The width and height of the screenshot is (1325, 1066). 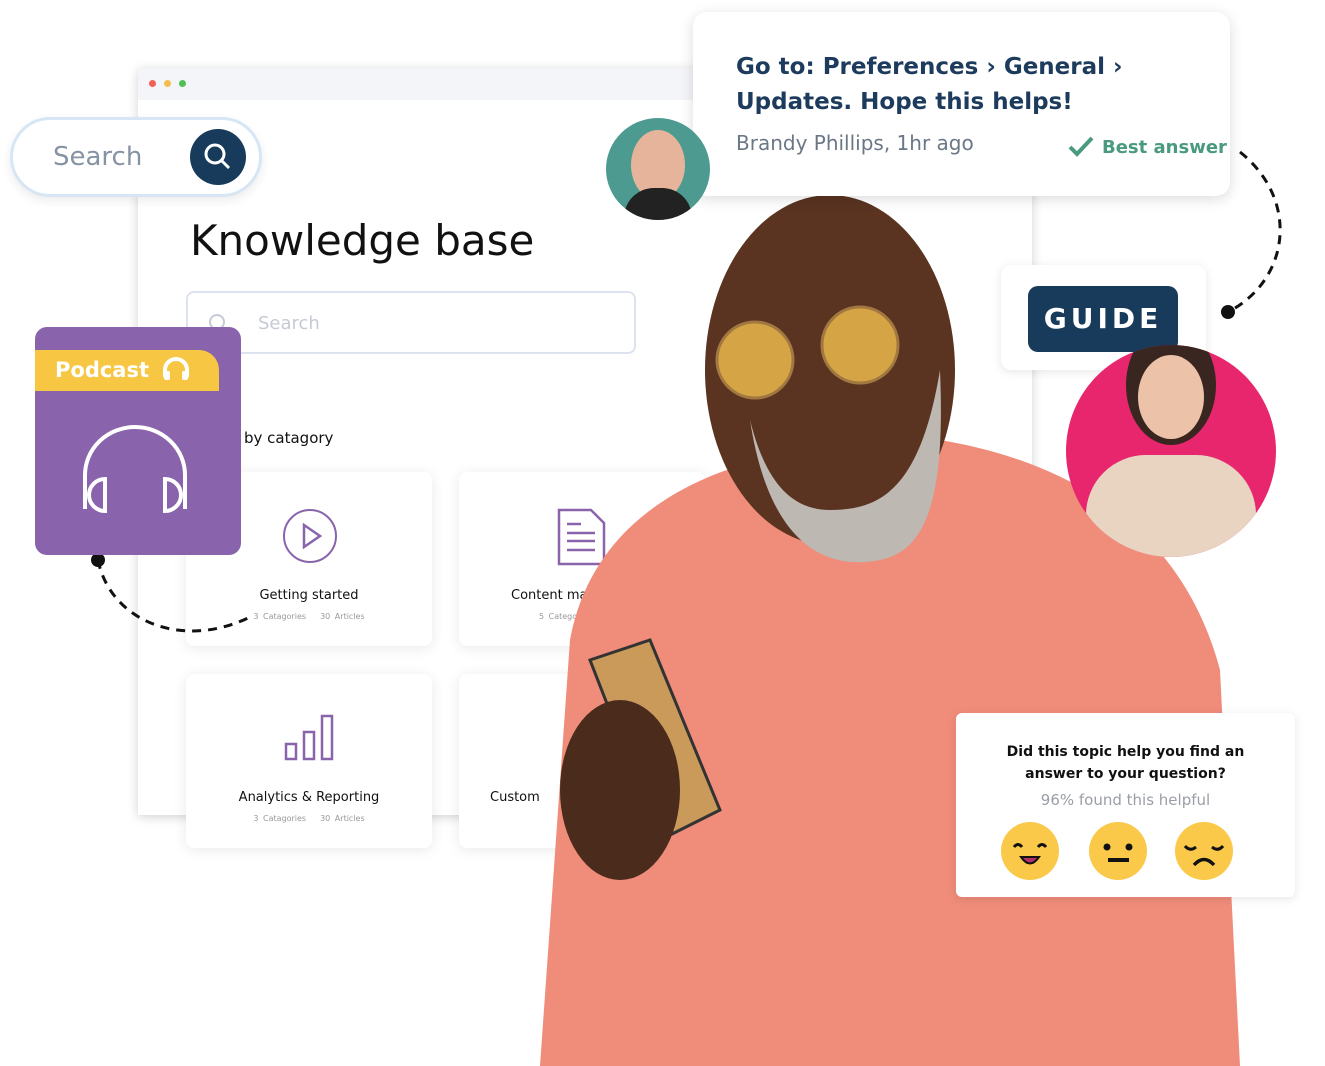 What do you see at coordinates (1125, 752) in the screenshot?
I see `feedback-question-line1: Did this topic help you find an` at bounding box center [1125, 752].